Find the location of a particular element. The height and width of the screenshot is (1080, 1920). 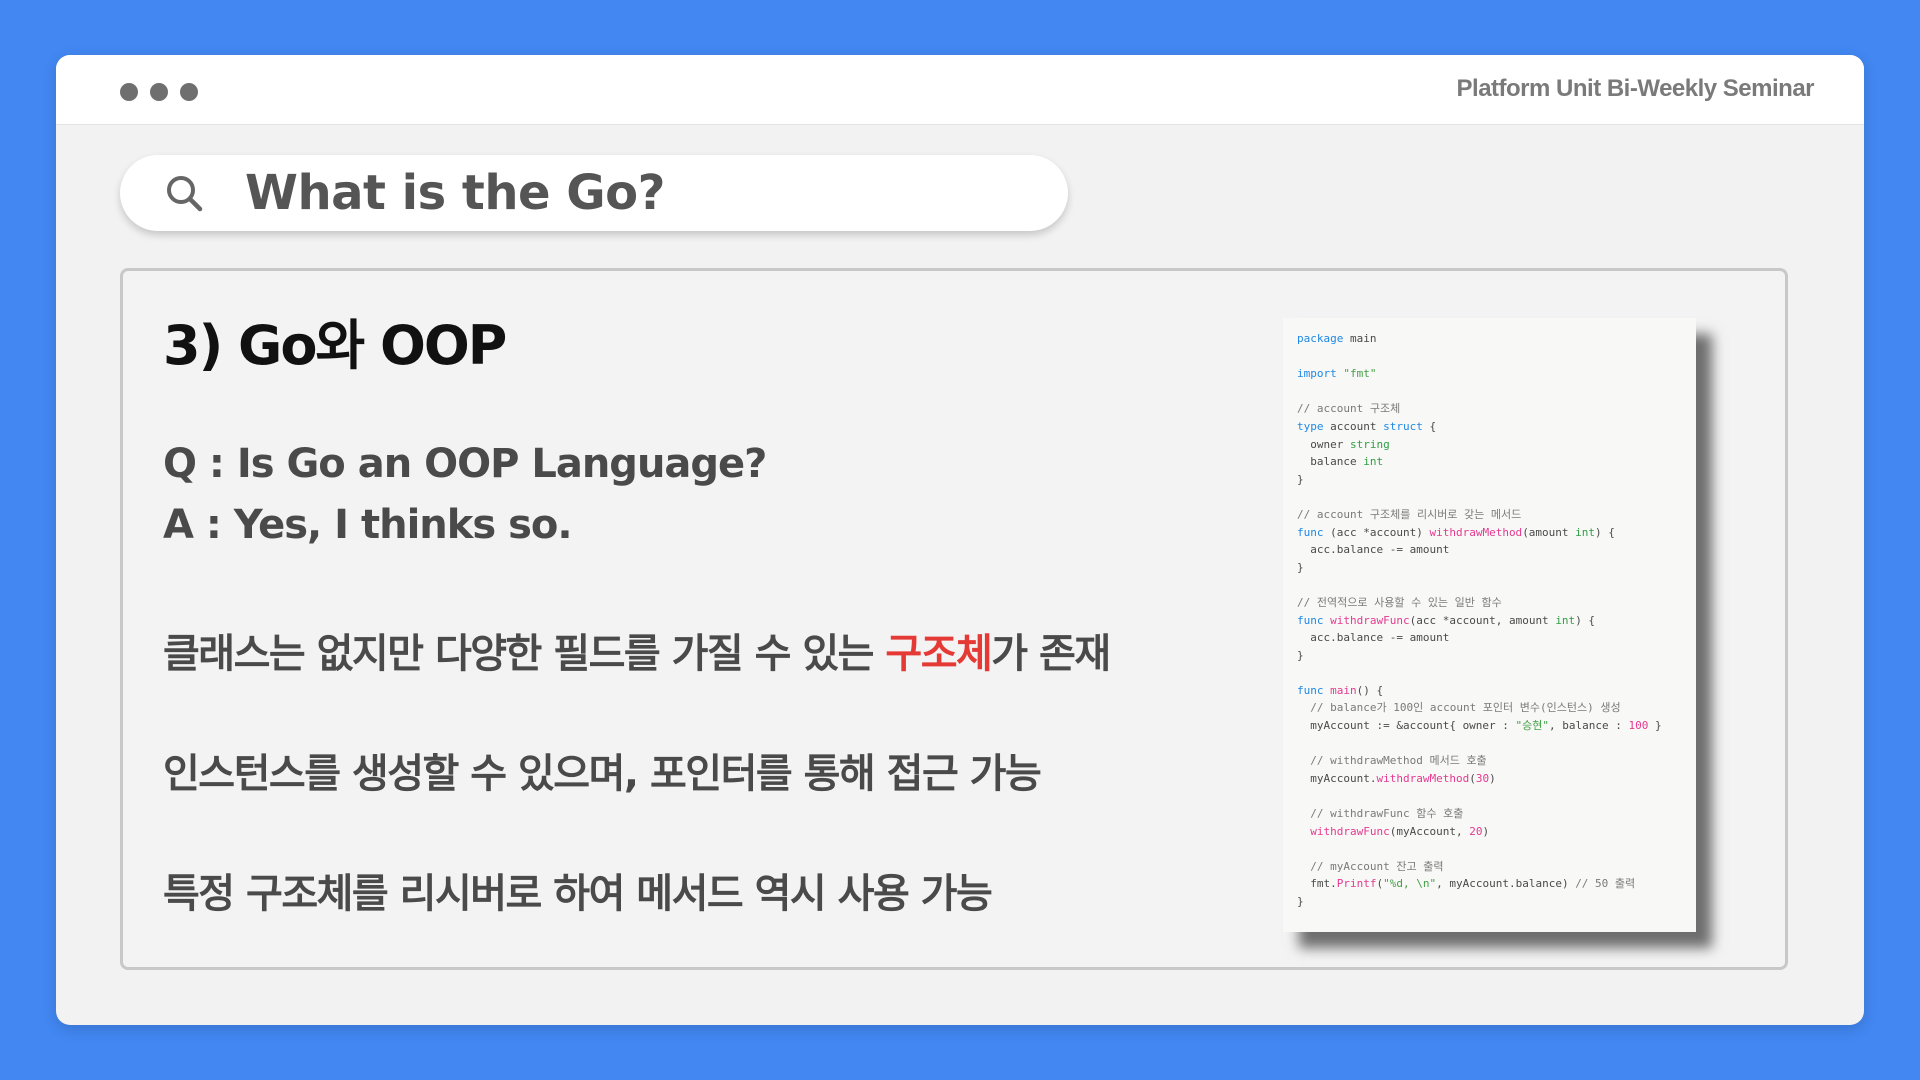

code-line: func main() { is located at coordinates (1340, 690).